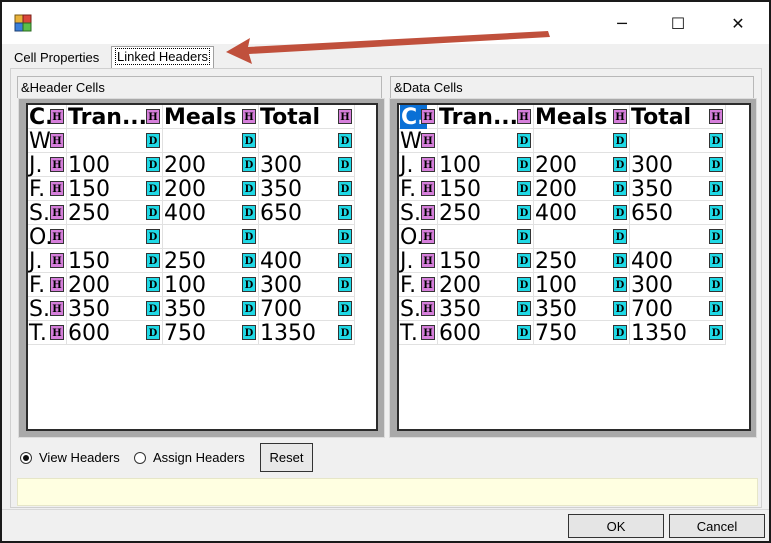 The image size is (771, 543). What do you see at coordinates (622, 23) in the screenshot?
I see `minimize-button: ─` at bounding box center [622, 23].